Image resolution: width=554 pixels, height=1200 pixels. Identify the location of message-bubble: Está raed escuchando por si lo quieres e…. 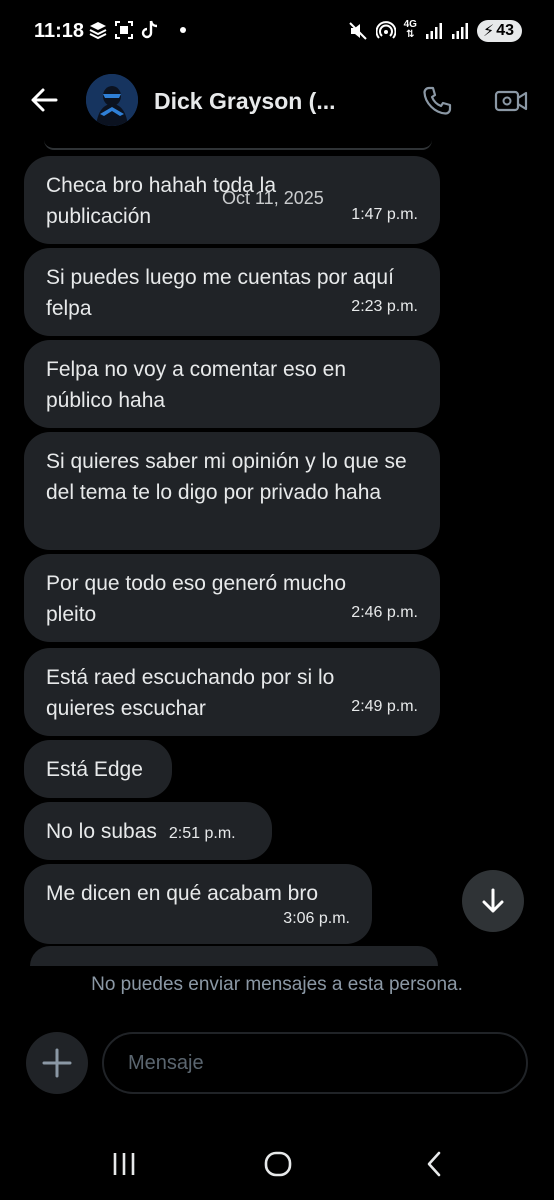
(232, 692).